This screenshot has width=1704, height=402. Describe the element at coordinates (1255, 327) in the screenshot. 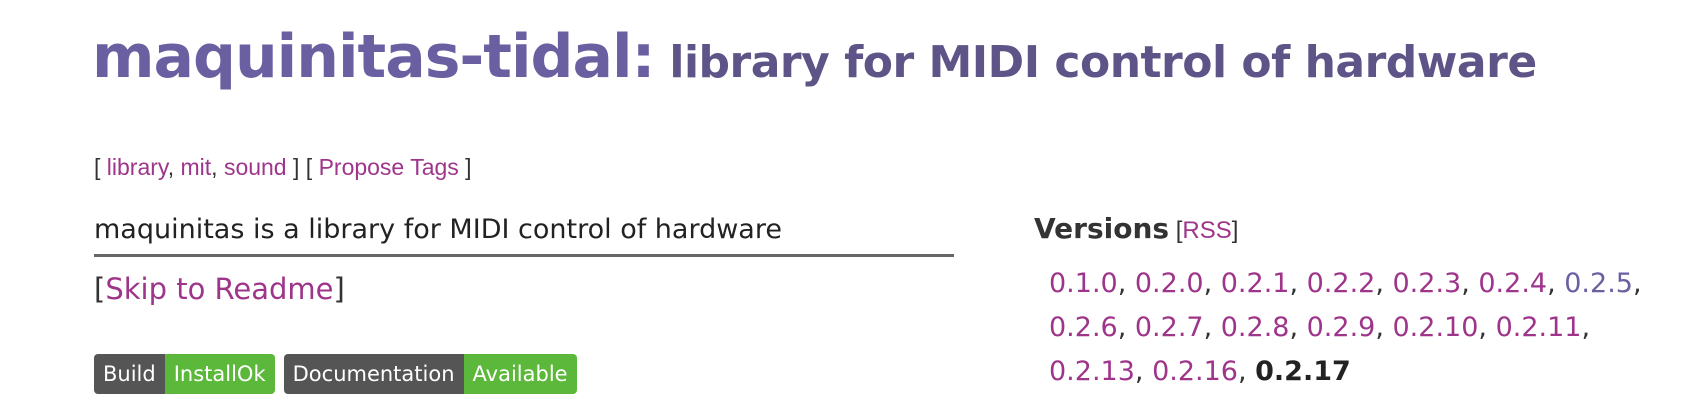

I see `version-link-0-2-8: 0.2.8` at that location.